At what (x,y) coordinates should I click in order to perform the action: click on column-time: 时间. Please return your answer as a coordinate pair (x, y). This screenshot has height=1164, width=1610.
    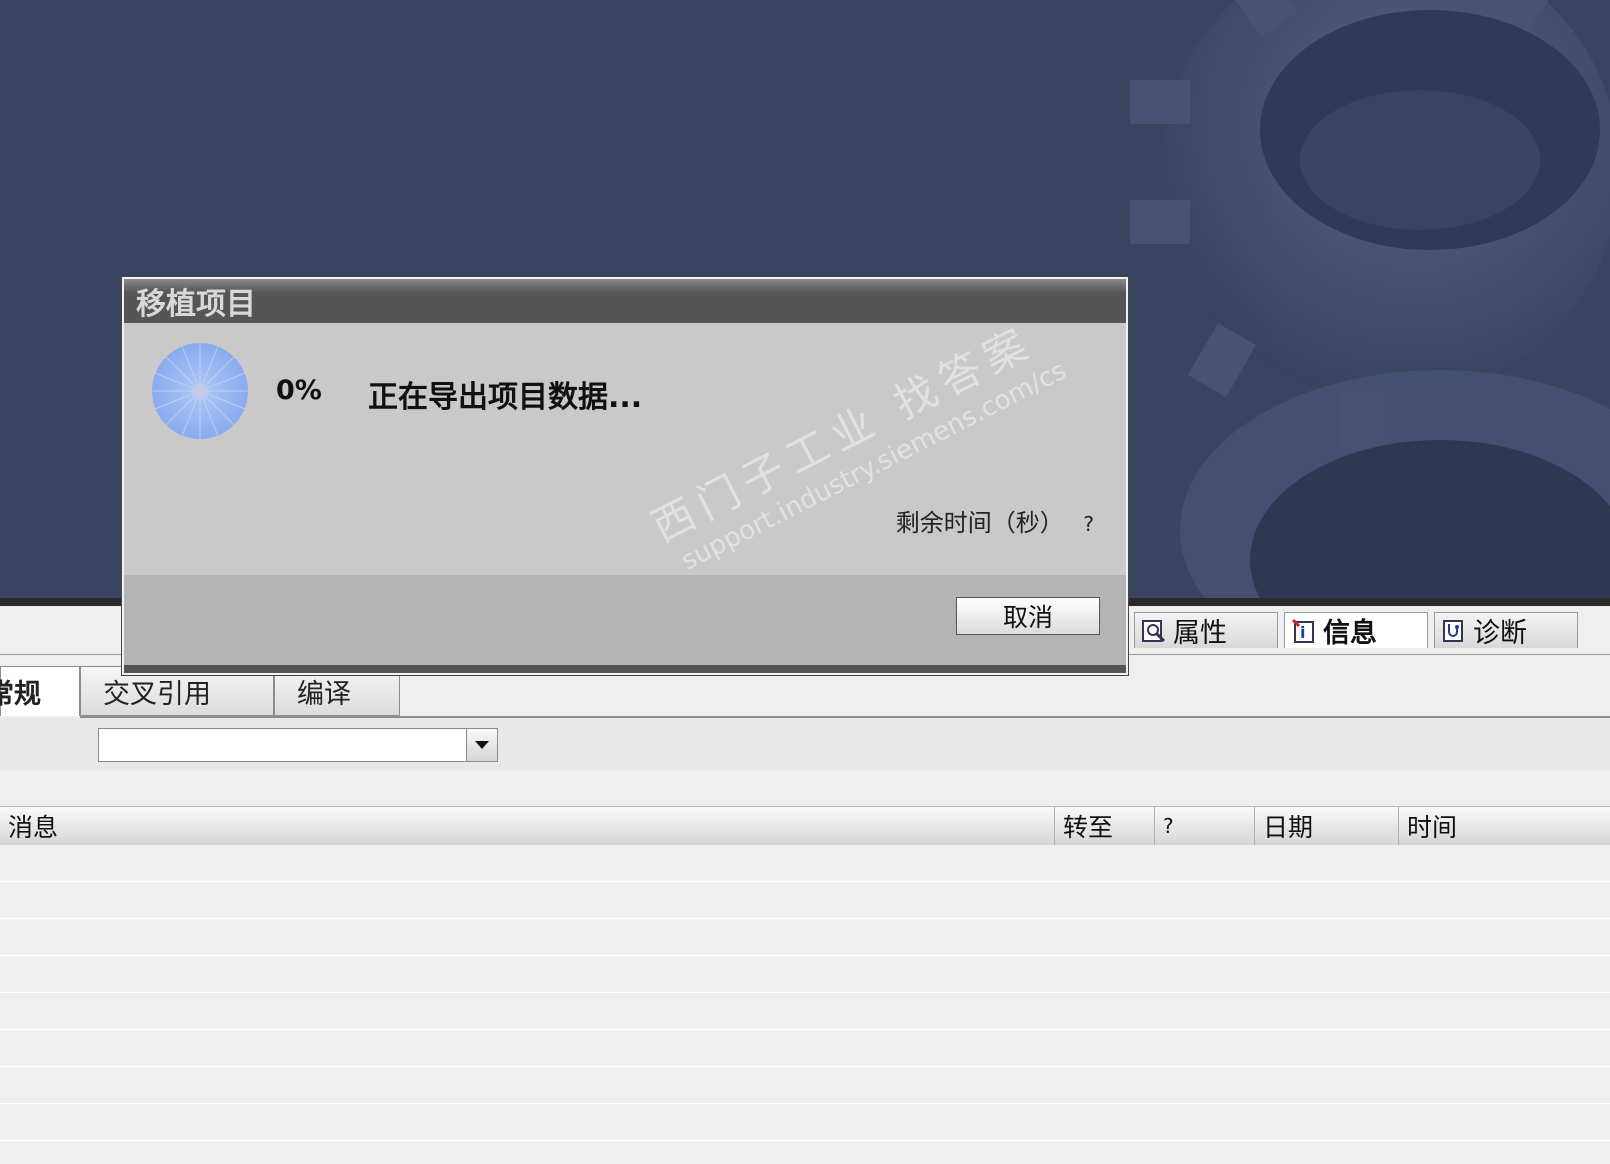
    Looking at the image, I should click on (1504, 826).